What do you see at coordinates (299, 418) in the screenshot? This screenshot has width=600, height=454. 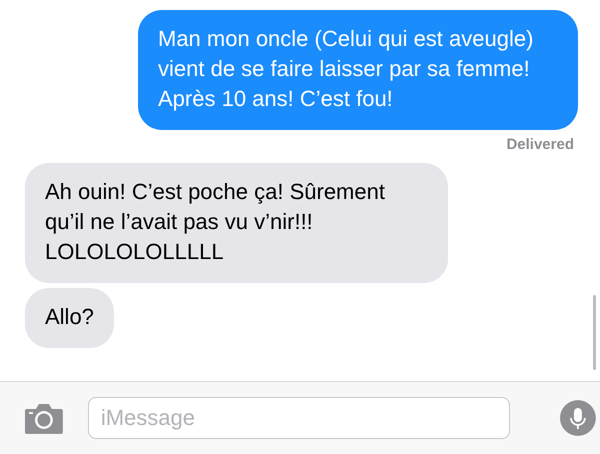 I see `message-input-field: iMessage` at bounding box center [299, 418].